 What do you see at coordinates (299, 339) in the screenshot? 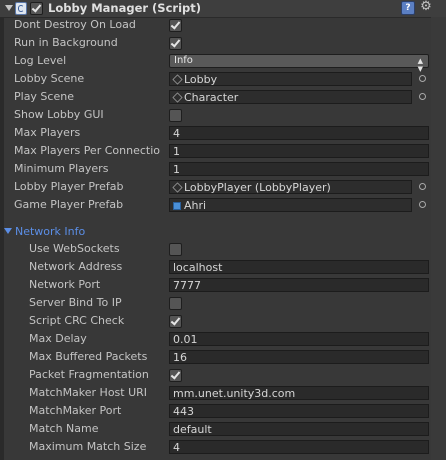
I see `max-delay-input: 0.01` at bounding box center [299, 339].